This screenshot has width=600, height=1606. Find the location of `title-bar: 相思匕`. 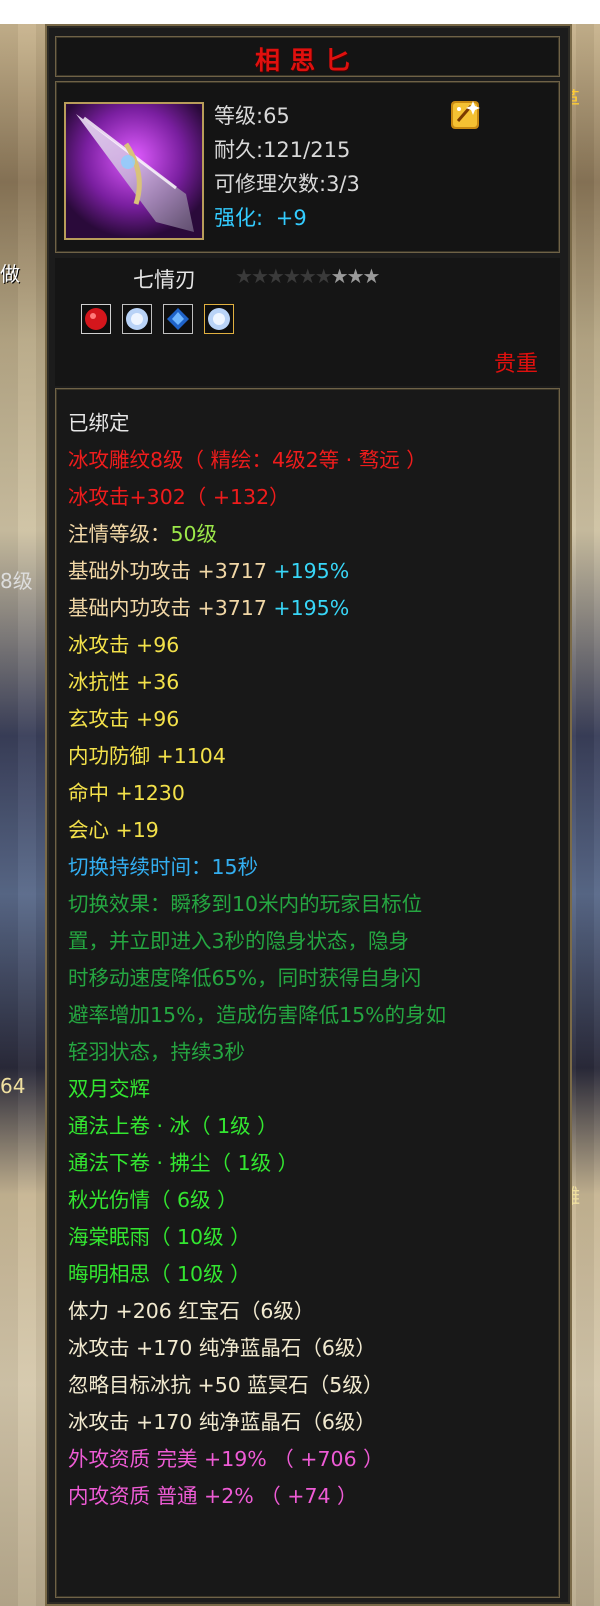

title-bar: 相思匕 is located at coordinates (307, 56).